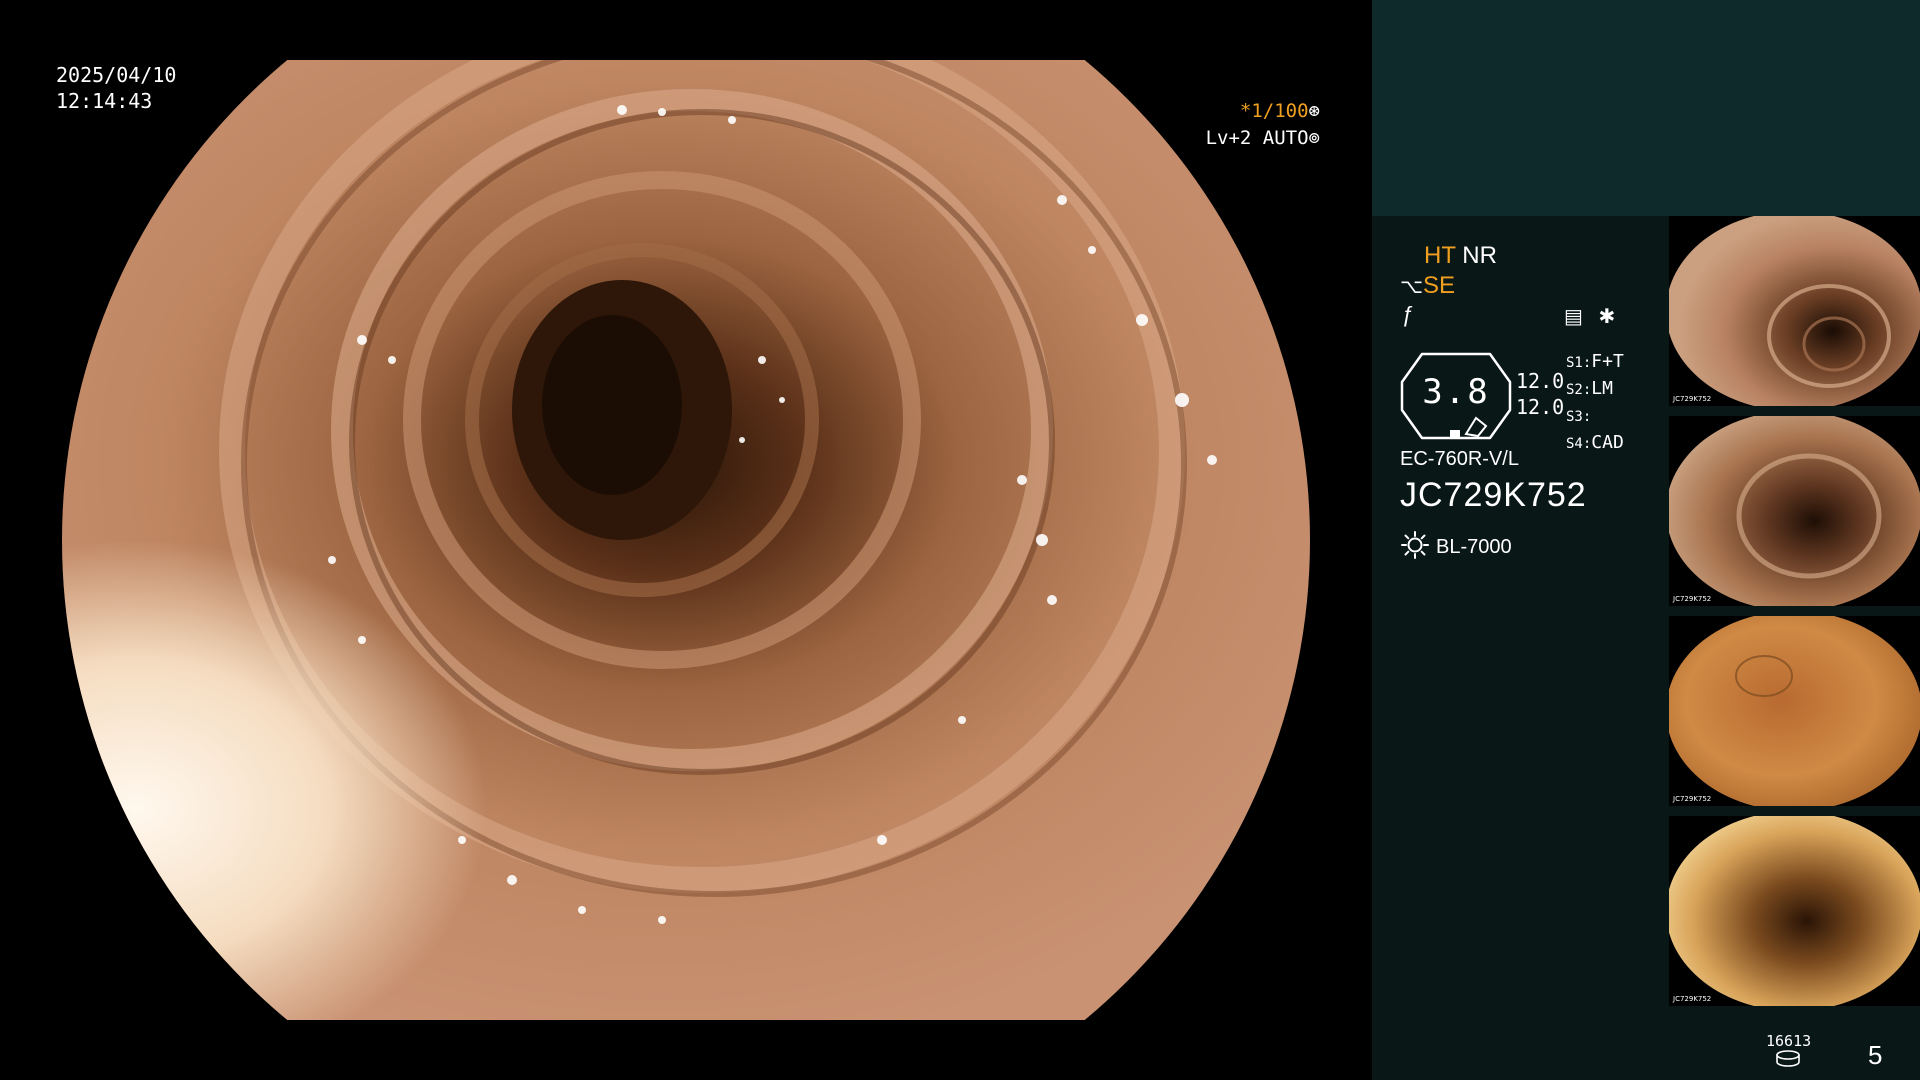  I want to click on ht-label: HT, so click(1440, 255).